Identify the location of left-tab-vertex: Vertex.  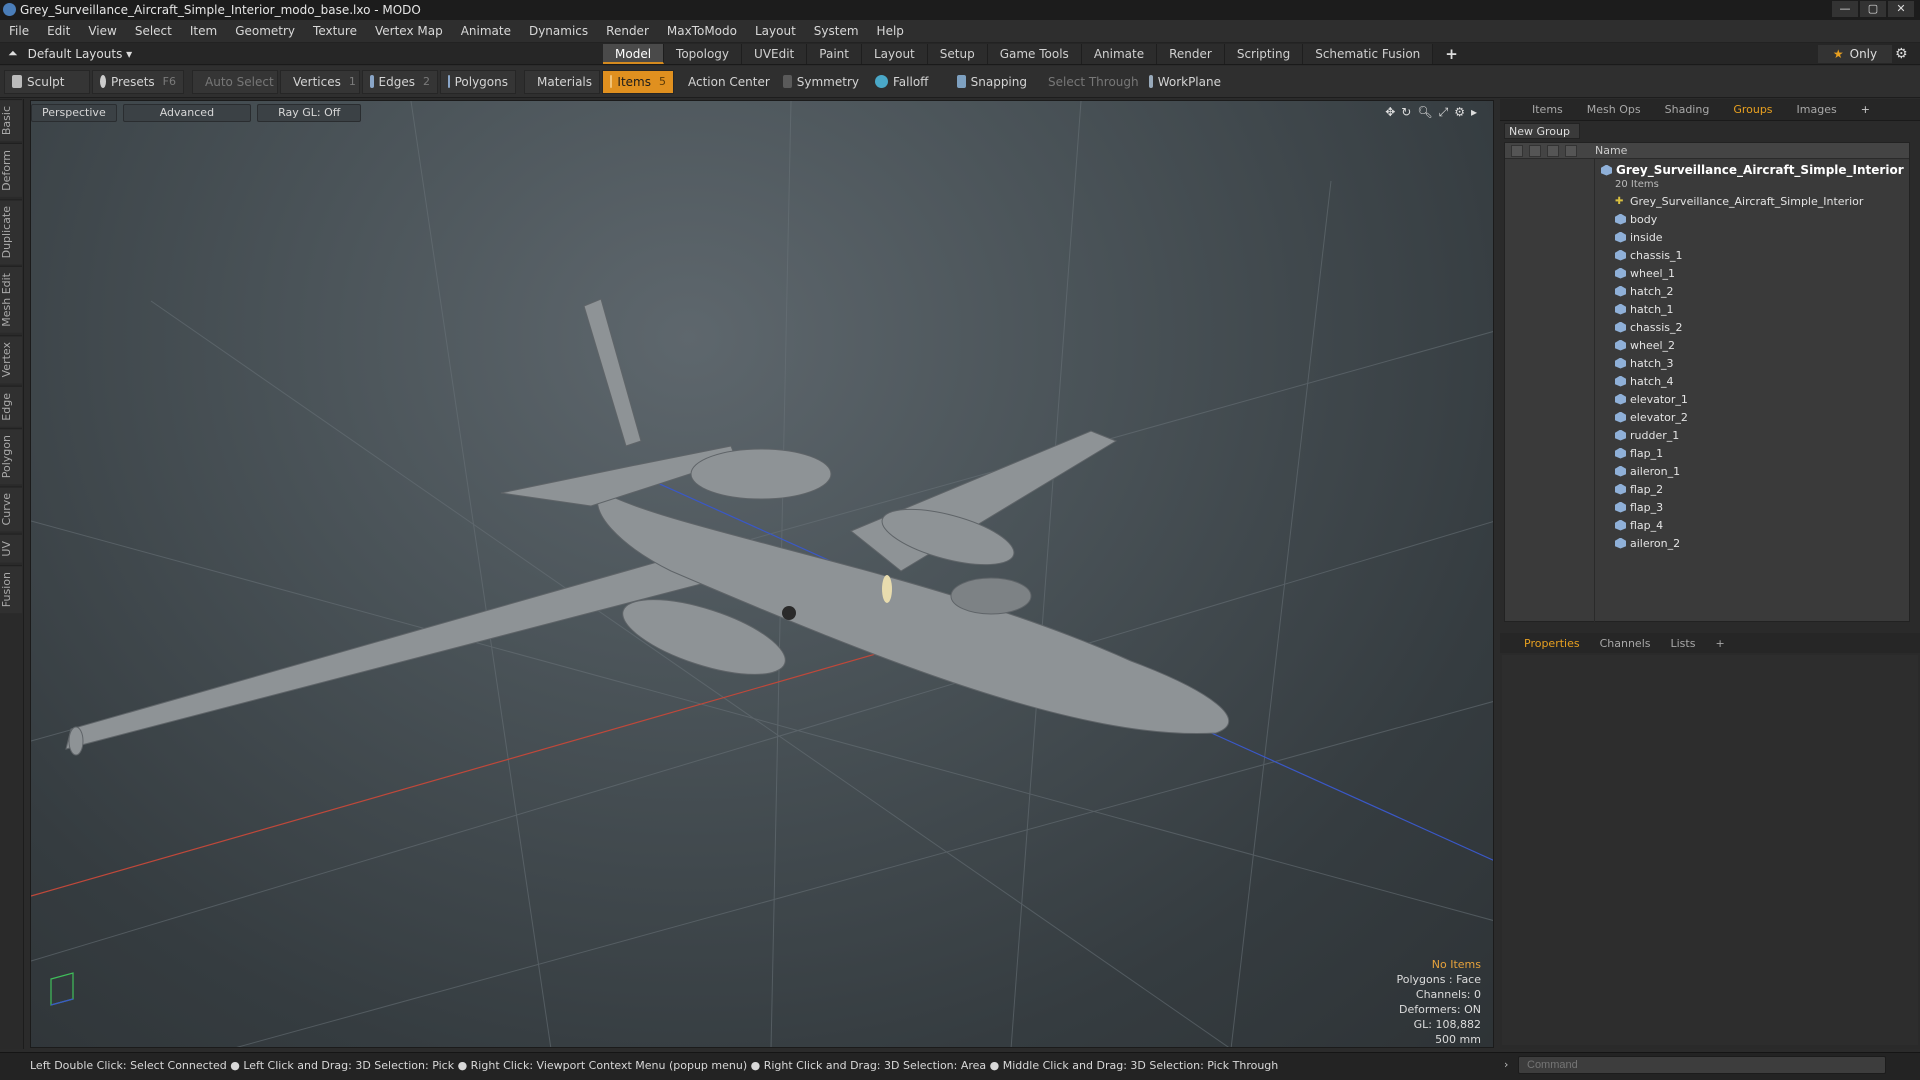
(11, 359).